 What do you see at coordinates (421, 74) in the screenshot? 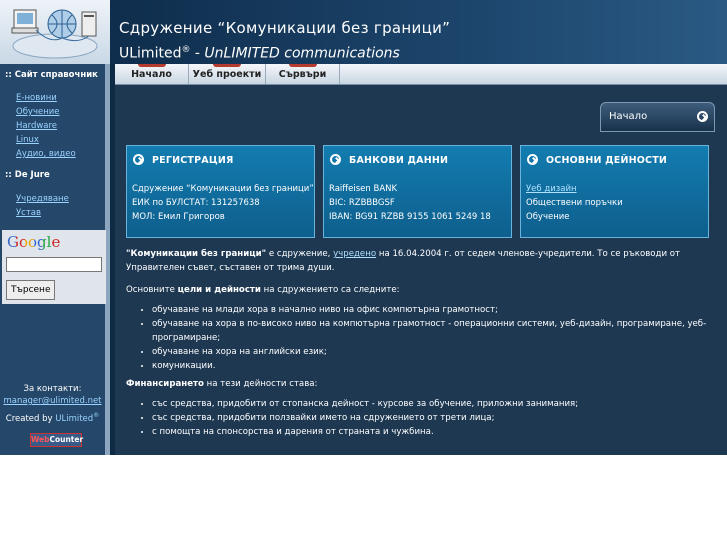
I see `main-nav: Начало Уеб проекти Сървъри` at bounding box center [421, 74].